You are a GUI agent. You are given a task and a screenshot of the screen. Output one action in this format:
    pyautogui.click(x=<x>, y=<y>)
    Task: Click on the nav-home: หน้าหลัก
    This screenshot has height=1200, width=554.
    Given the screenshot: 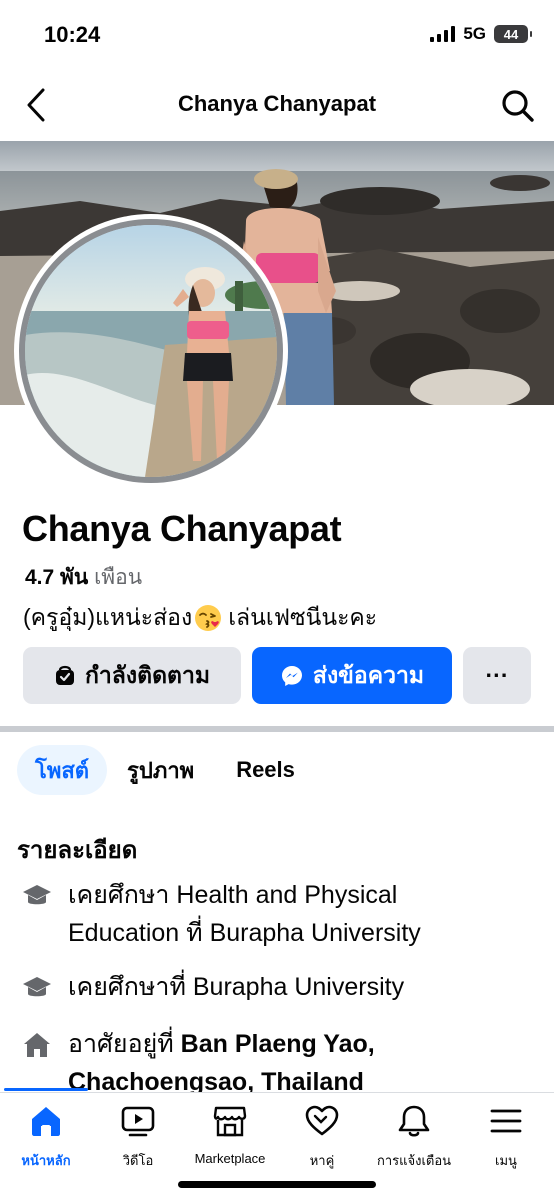 What is the action you would take?
    pyautogui.click(x=46, y=1136)
    